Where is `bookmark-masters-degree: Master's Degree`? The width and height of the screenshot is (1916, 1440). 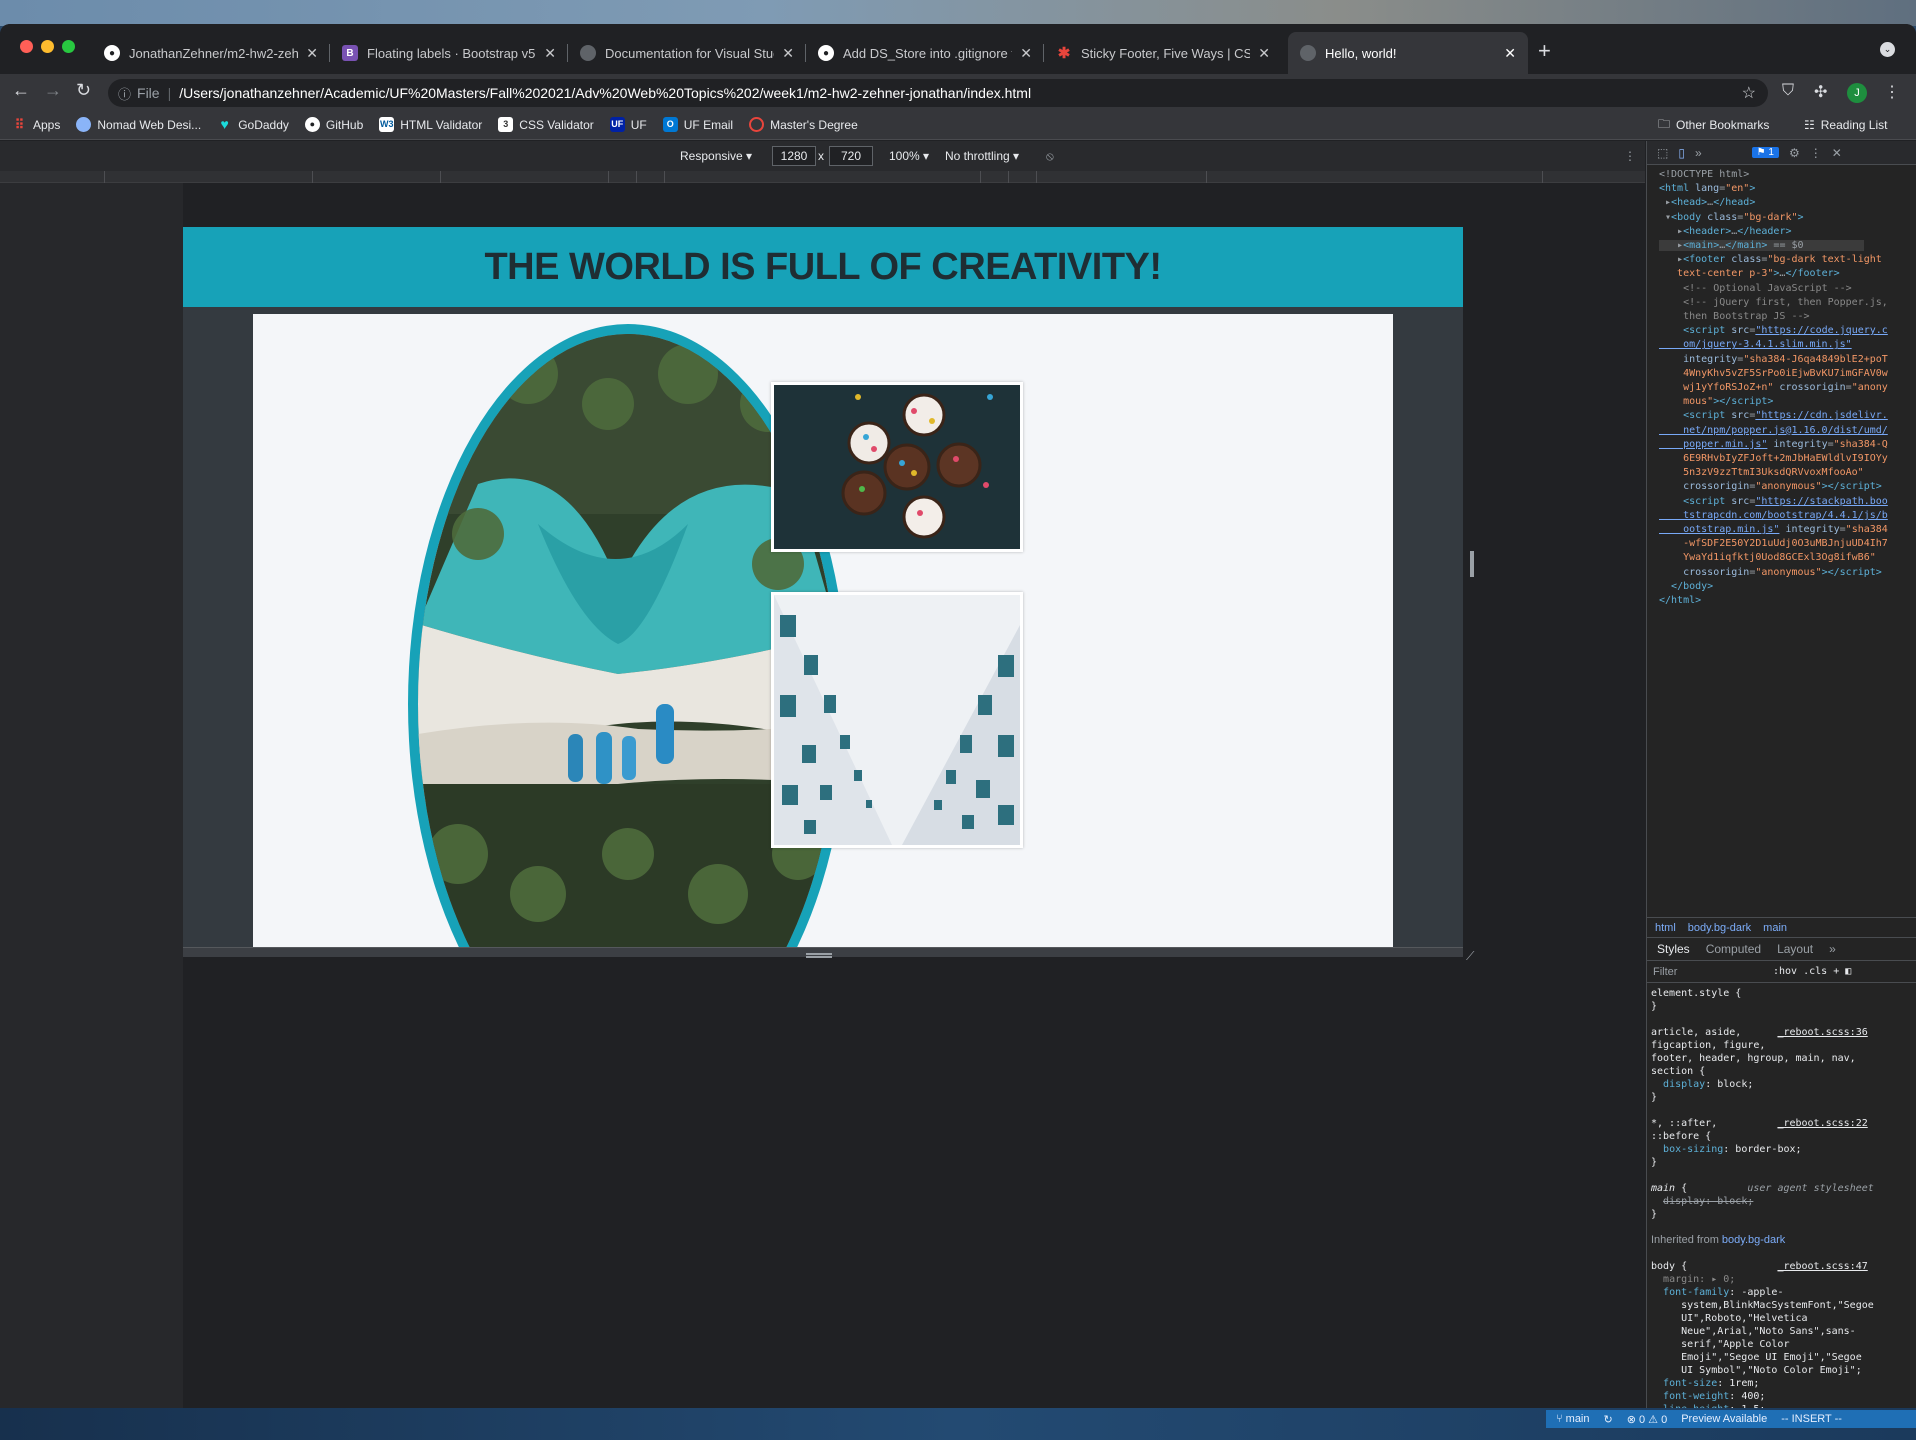
bookmark-masters-degree: Master's Degree is located at coordinates (803, 124).